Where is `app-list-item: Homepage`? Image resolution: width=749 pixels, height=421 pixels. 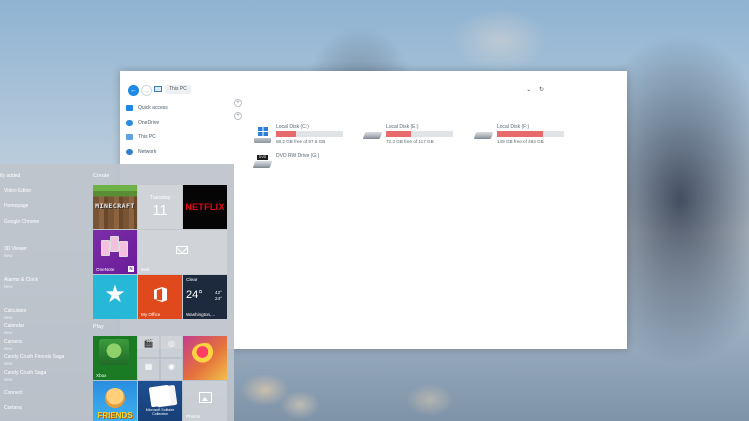
app-list-item: Homepage is located at coordinates (16, 206).